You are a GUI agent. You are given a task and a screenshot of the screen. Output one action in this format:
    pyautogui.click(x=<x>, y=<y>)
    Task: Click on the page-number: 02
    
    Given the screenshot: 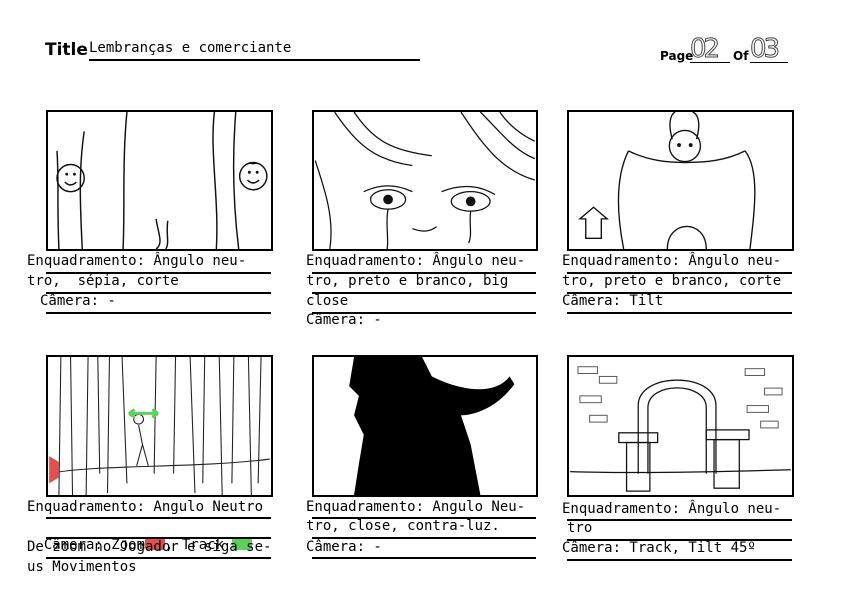 What is the action you would take?
    pyautogui.click(x=710, y=49)
    